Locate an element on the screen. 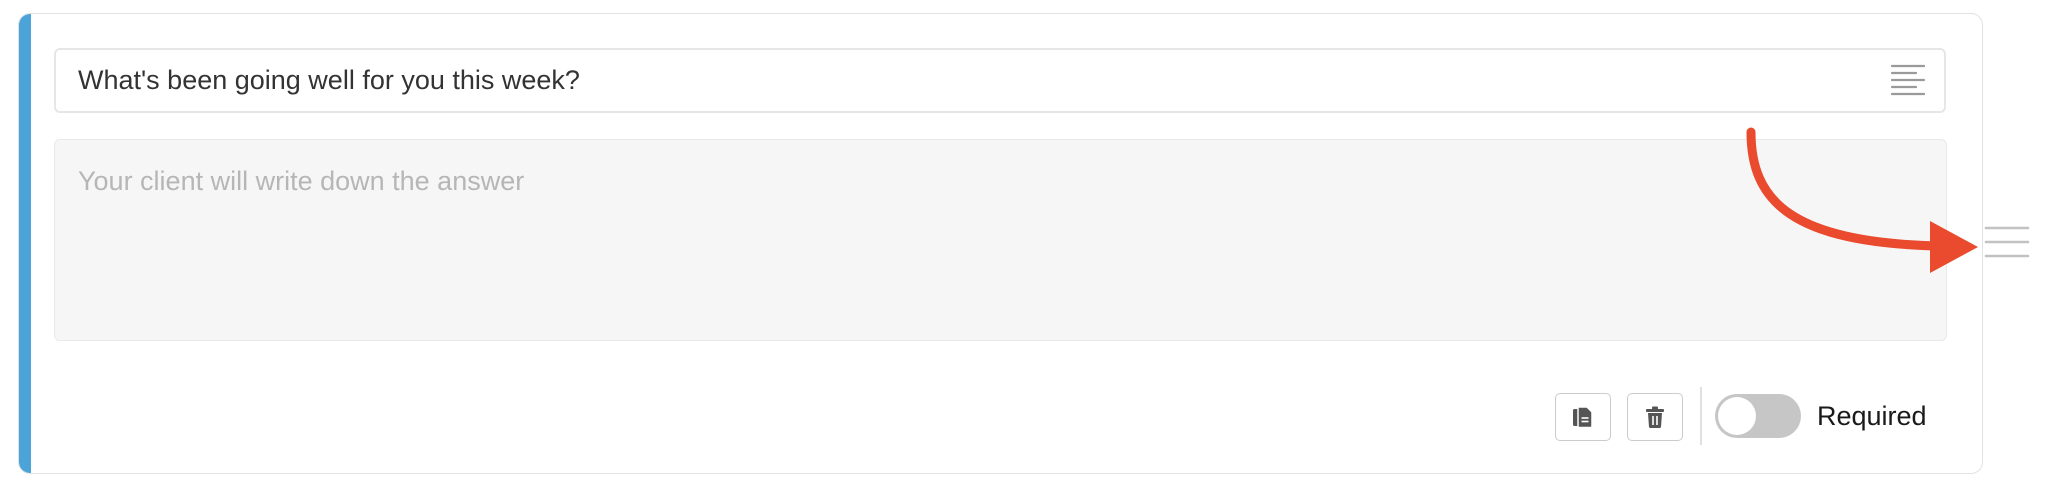 The height and width of the screenshot is (486, 2056). text-lines-icon is located at coordinates (1908, 81).